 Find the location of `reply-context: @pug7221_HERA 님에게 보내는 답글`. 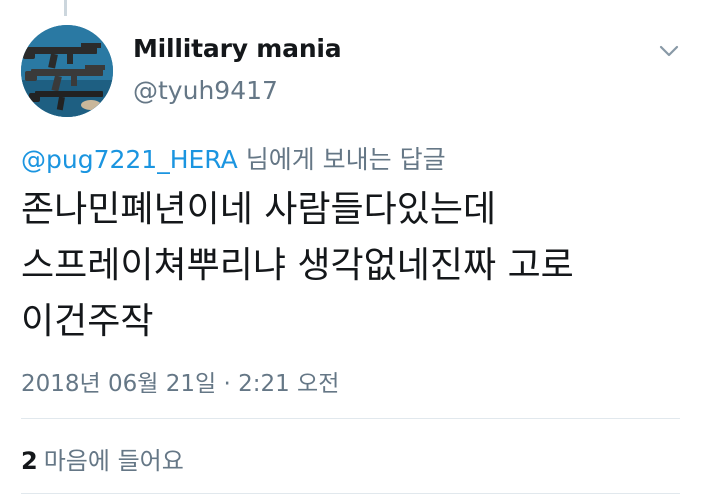

reply-context: @pug7221_HERA 님에게 보내는 답글 is located at coordinates (233, 158).